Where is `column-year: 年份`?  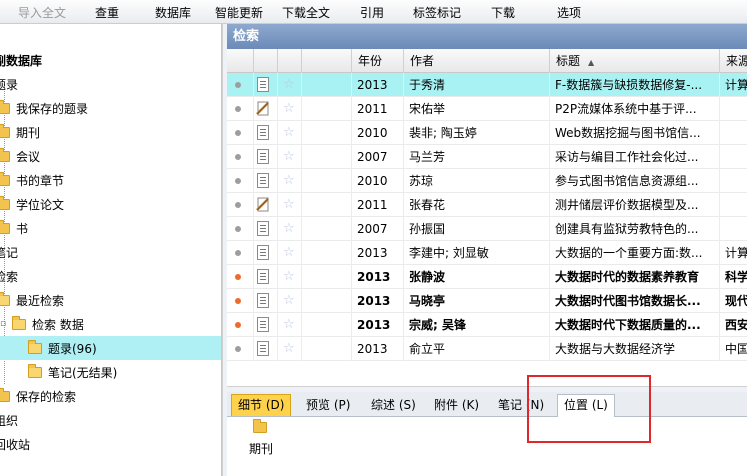 column-year: 年份 is located at coordinates (377, 61).